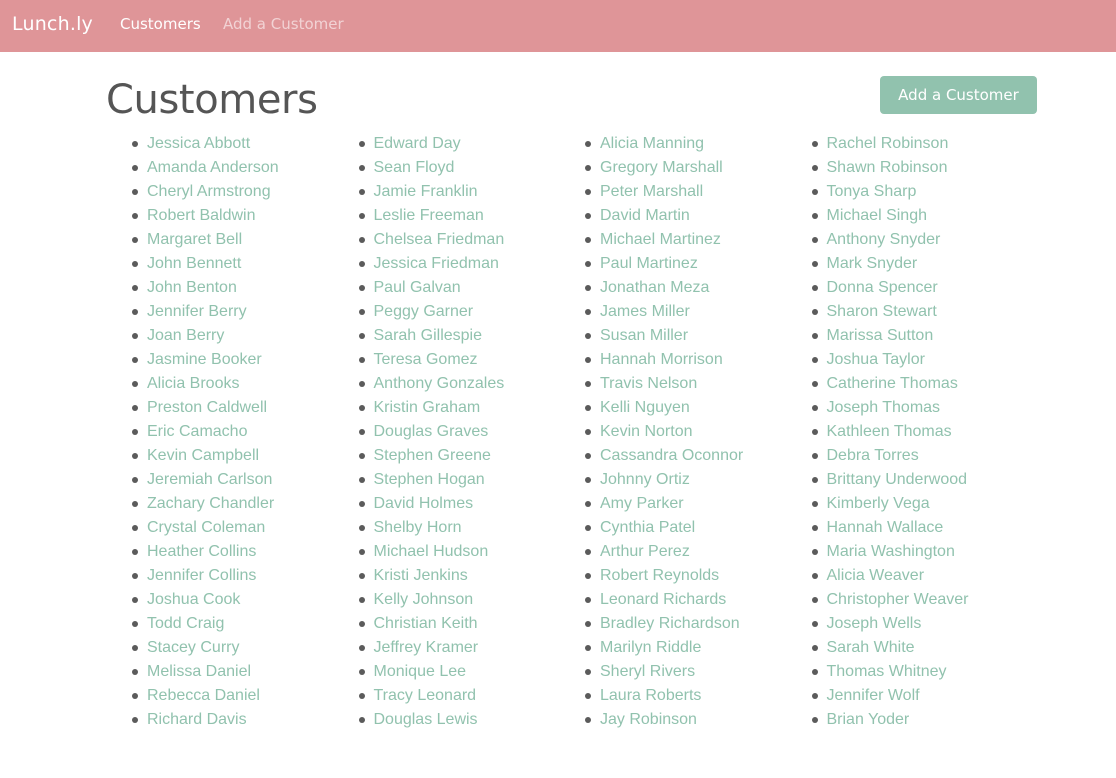 Image resolution: width=1116 pixels, height=778 pixels. What do you see at coordinates (871, 647) in the screenshot?
I see `customer-link: Sarah White` at bounding box center [871, 647].